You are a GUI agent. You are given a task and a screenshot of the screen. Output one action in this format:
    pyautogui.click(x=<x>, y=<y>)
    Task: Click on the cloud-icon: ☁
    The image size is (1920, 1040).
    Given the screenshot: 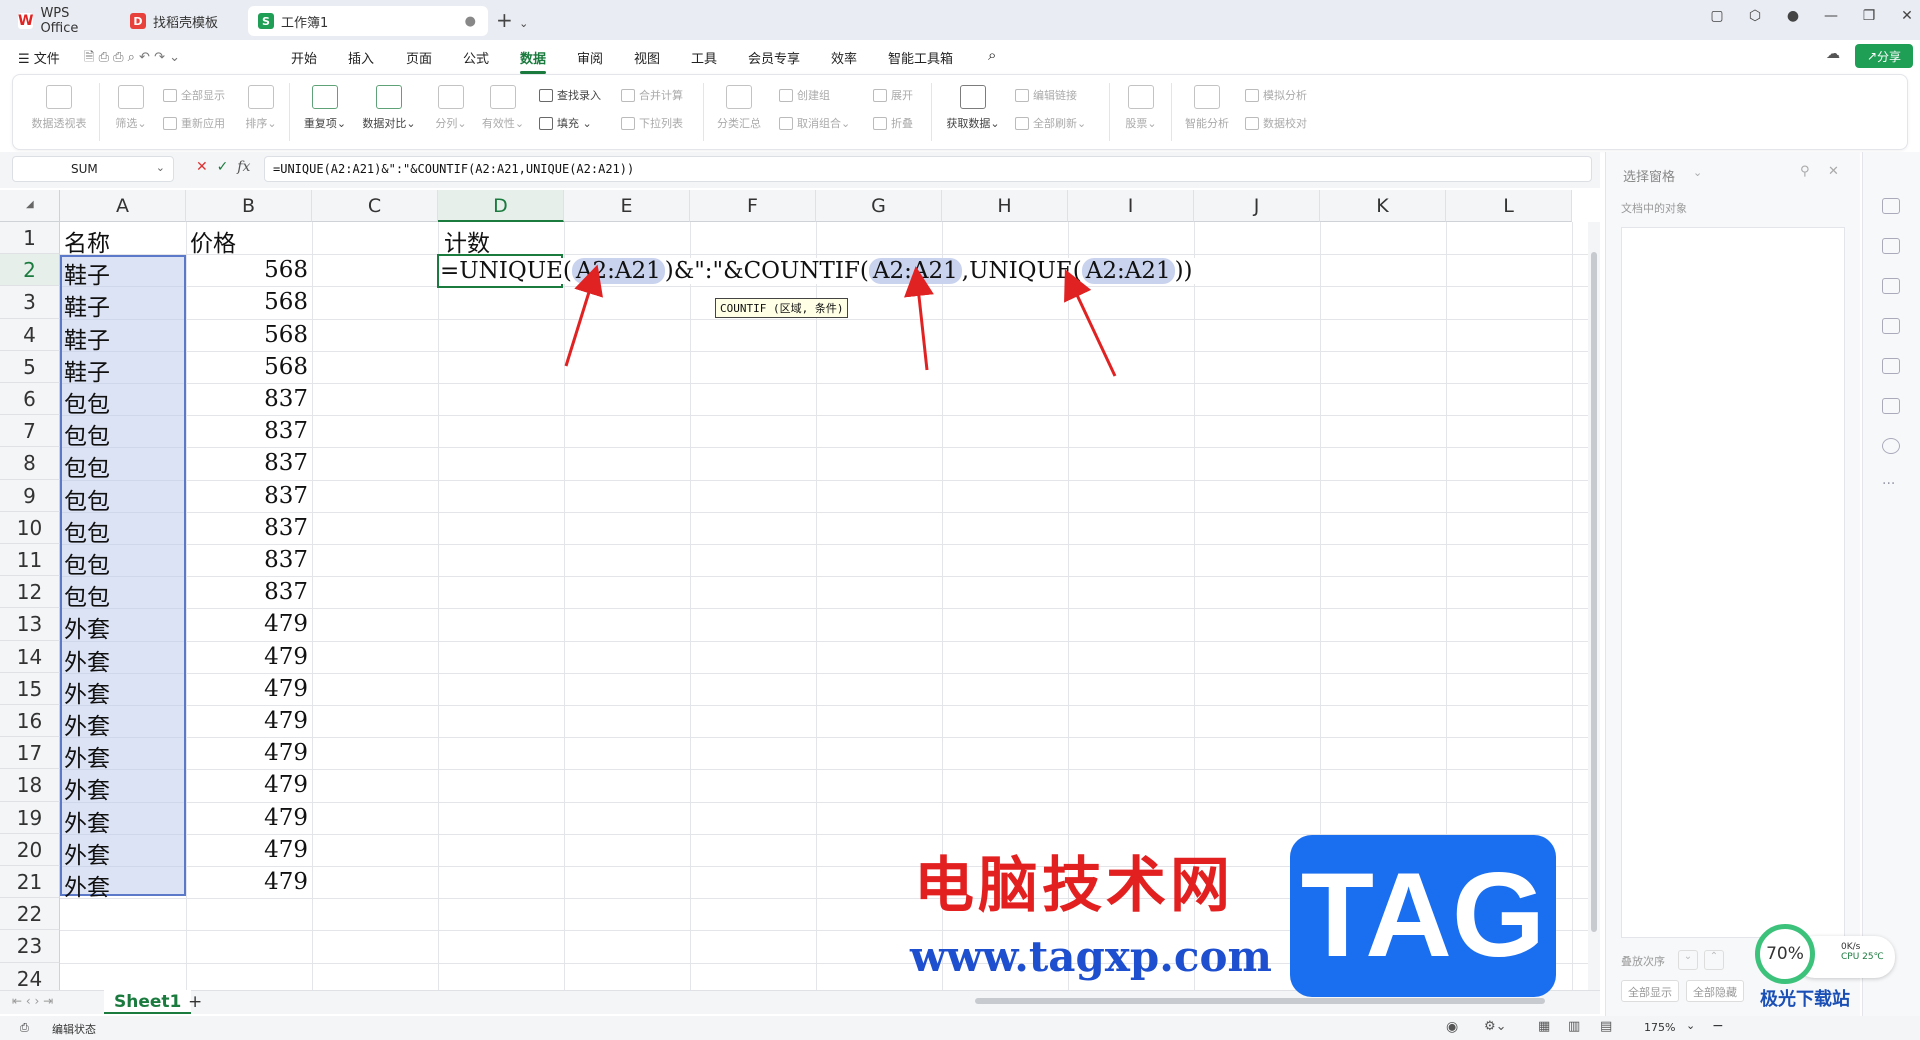 What is the action you would take?
    pyautogui.click(x=1833, y=54)
    